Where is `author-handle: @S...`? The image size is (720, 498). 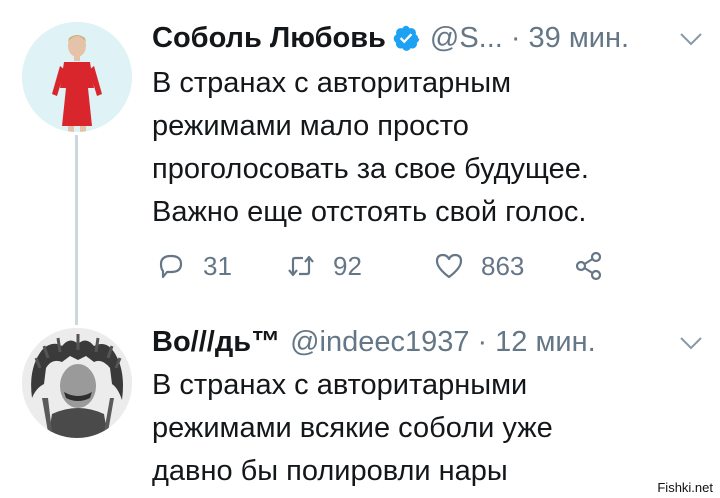 author-handle: @S... is located at coordinates (466, 38).